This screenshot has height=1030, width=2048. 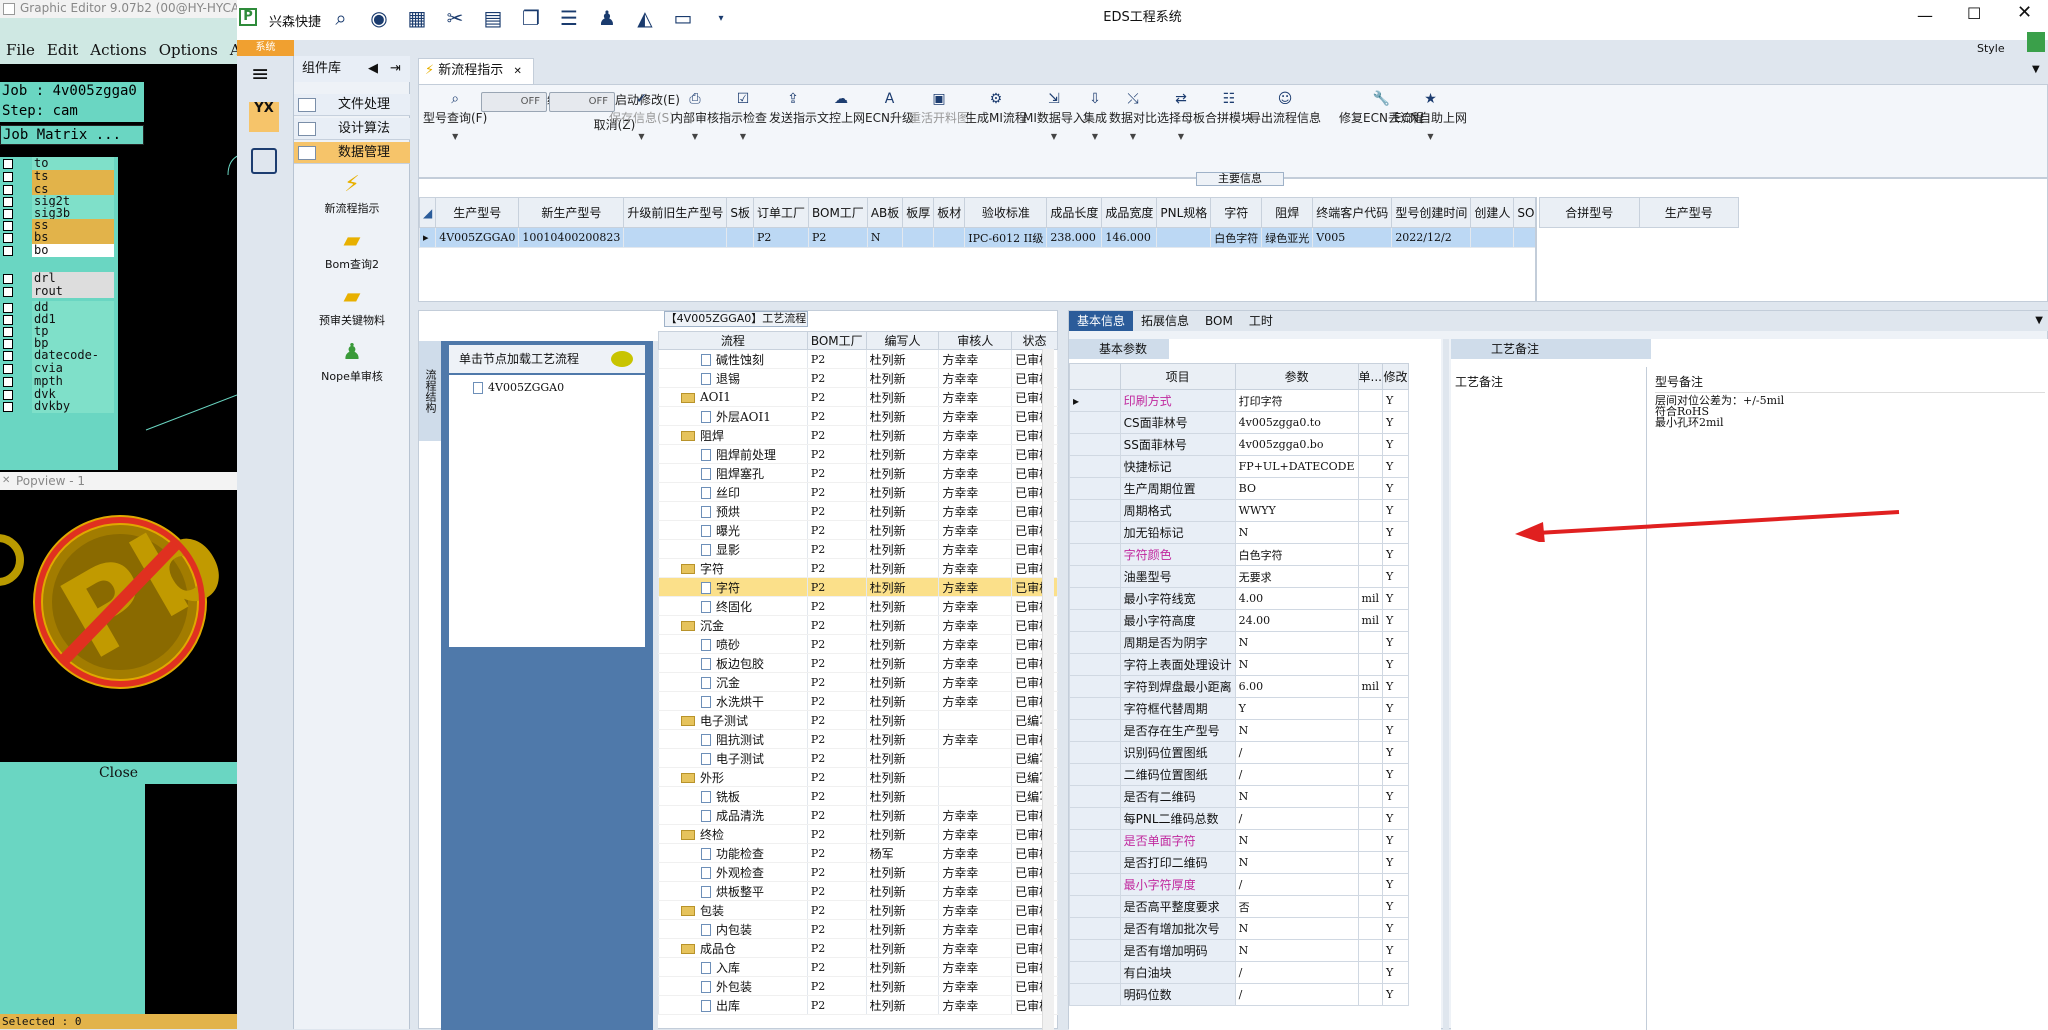 I want to click on module-design-algorithm: 设计算法, so click(x=352, y=129).